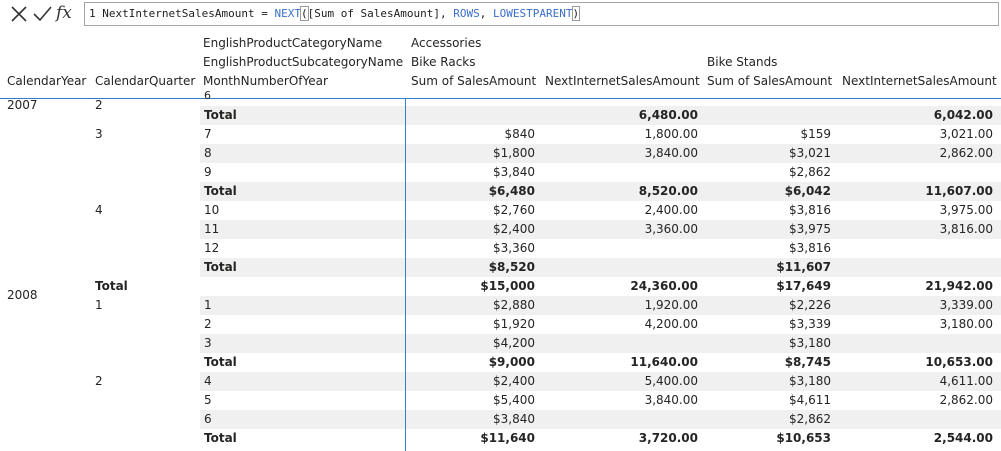  What do you see at coordinates (514, 153) in the screenshot?
I see `sum-sales-bike-racks-cell: $1,800` at bounding box center [514, 153].